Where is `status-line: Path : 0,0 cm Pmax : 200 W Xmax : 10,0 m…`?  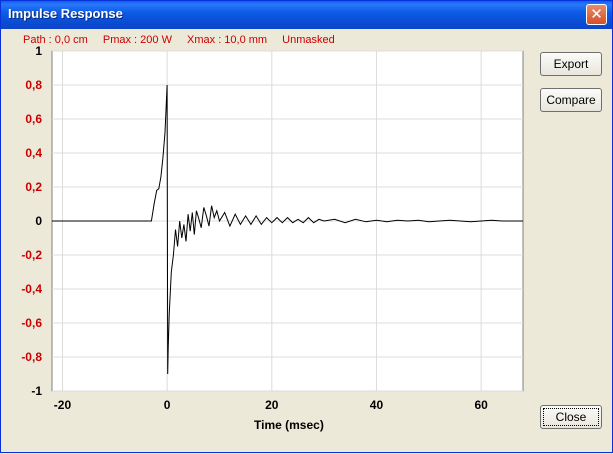
status-line: Path : 0,0 cm Pmax : 200 W Xmax : 10,0 m… is located at coordinates (185, 40).